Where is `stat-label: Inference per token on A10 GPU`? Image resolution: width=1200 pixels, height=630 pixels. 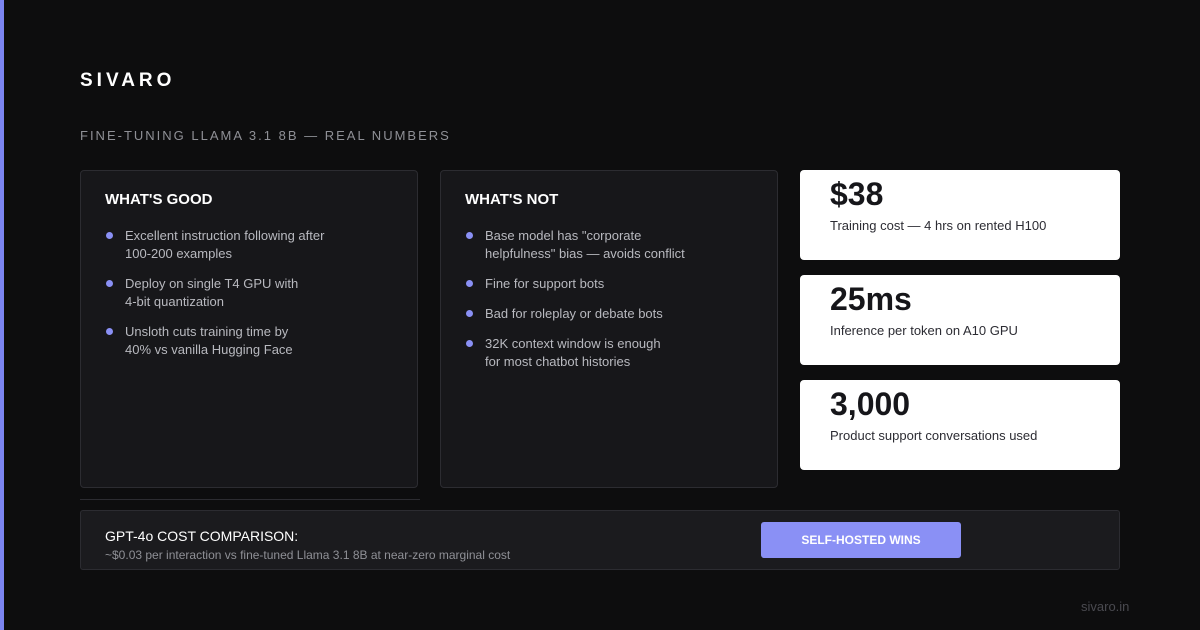
stat-label: Inference per token on A10 GPU is located at coordinates (924, 330).